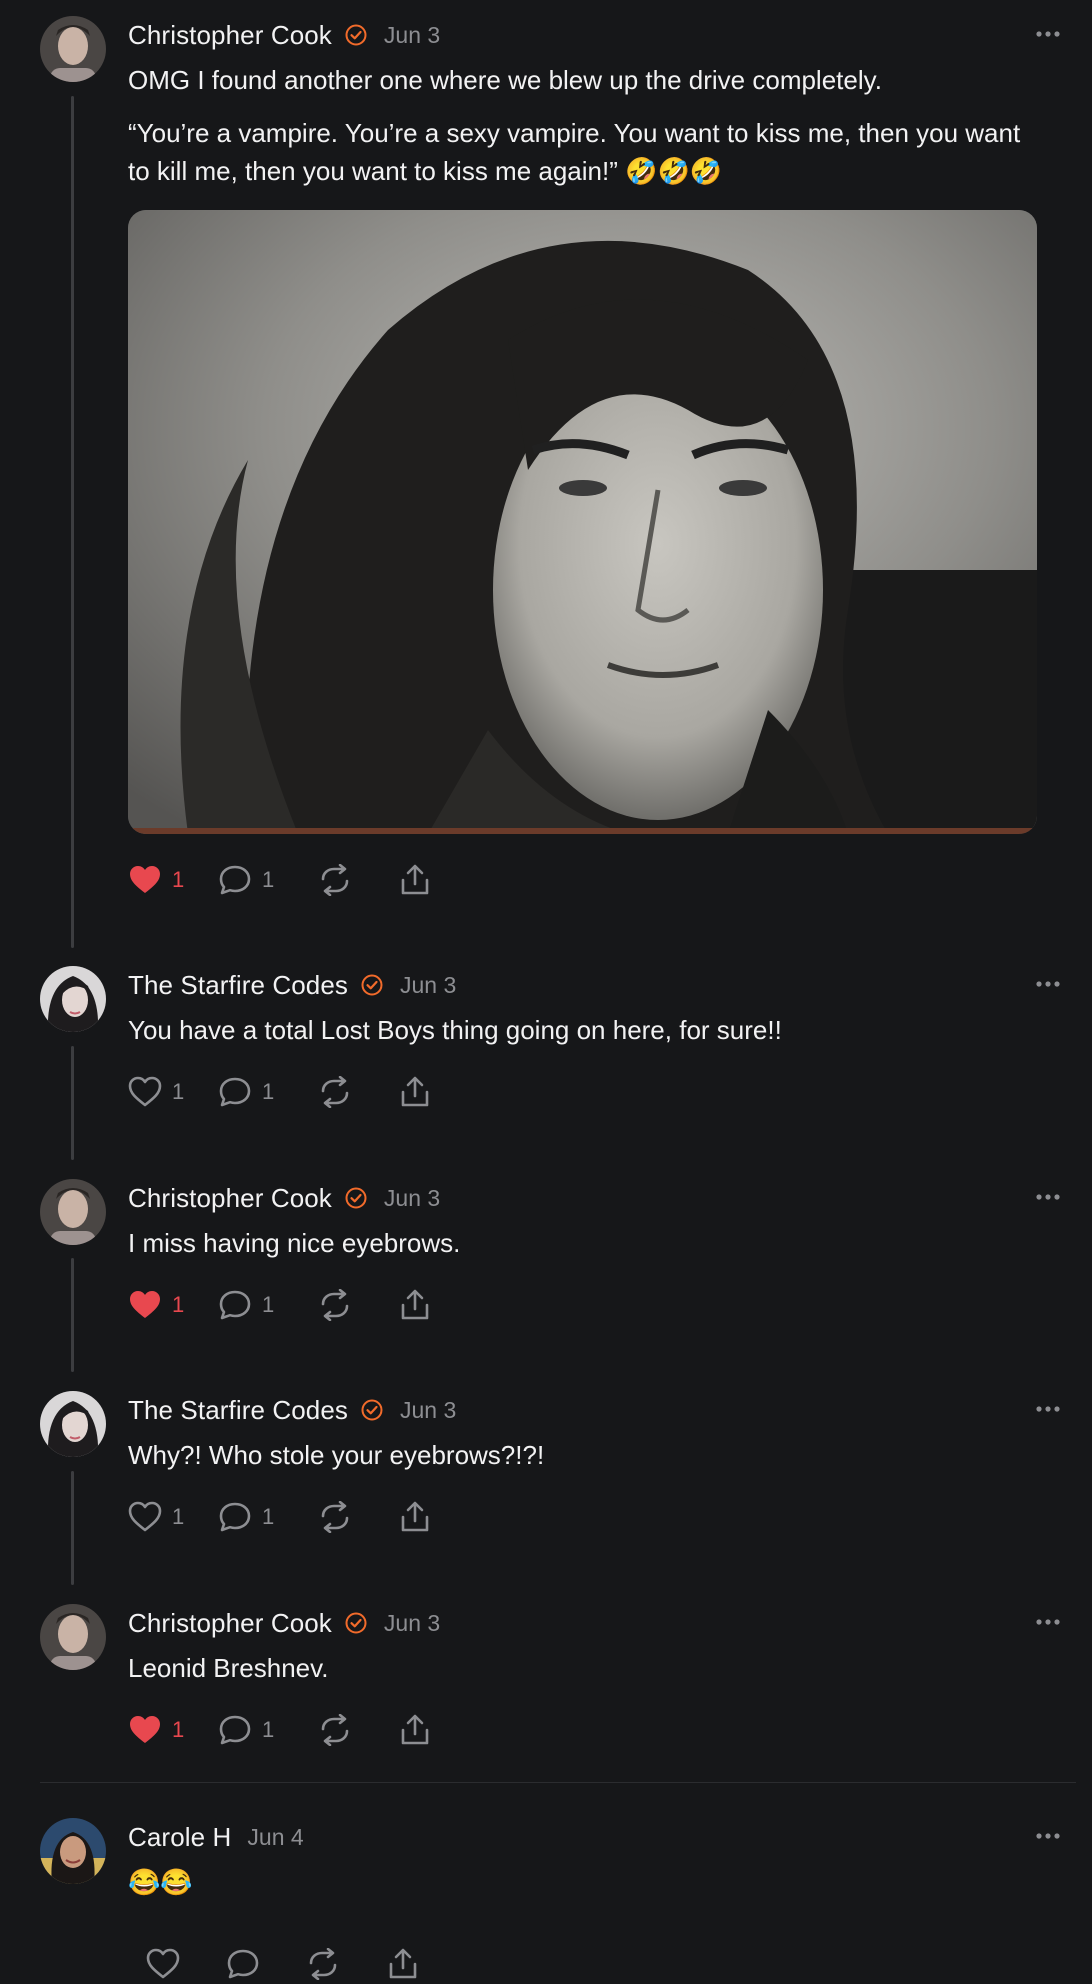  Describe the element at coordinates (588, 1455) in the screenshot. I see `post-text: Why?! Who stole your eyebrows?!?!` at that location.